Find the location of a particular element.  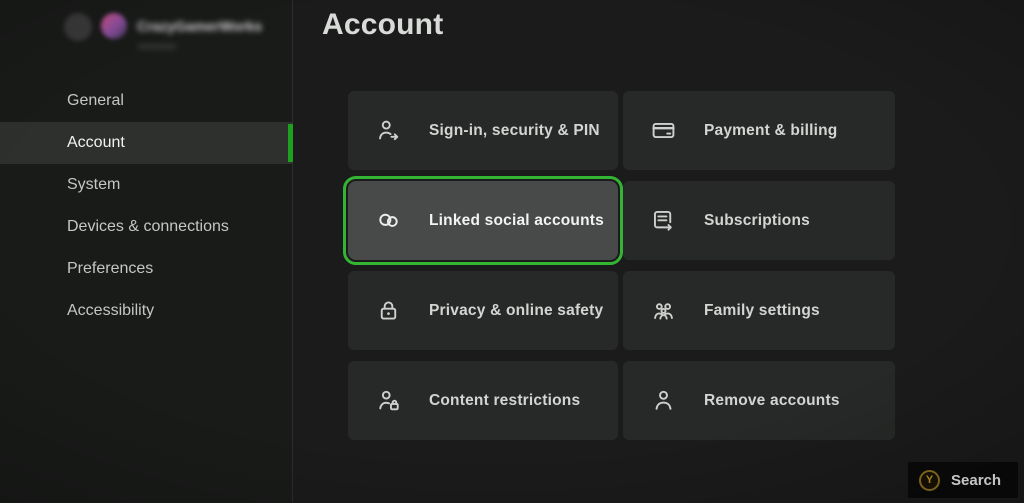

controller-y-button-icon: Y is located at coordinates (929, 480).